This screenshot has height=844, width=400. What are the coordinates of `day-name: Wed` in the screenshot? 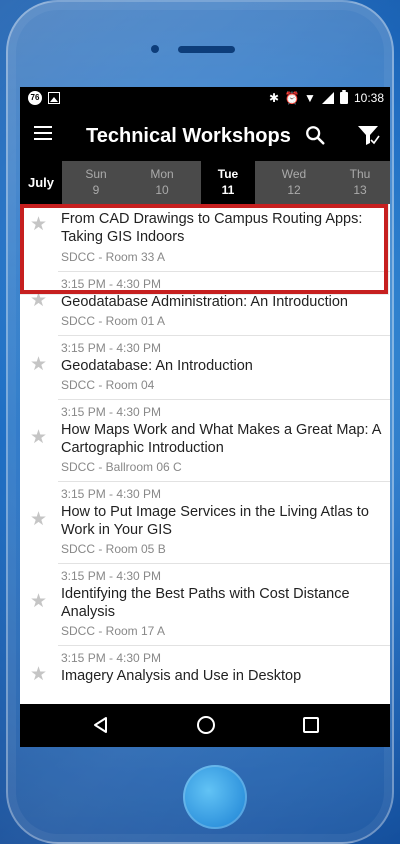 It's located at (294, 174).